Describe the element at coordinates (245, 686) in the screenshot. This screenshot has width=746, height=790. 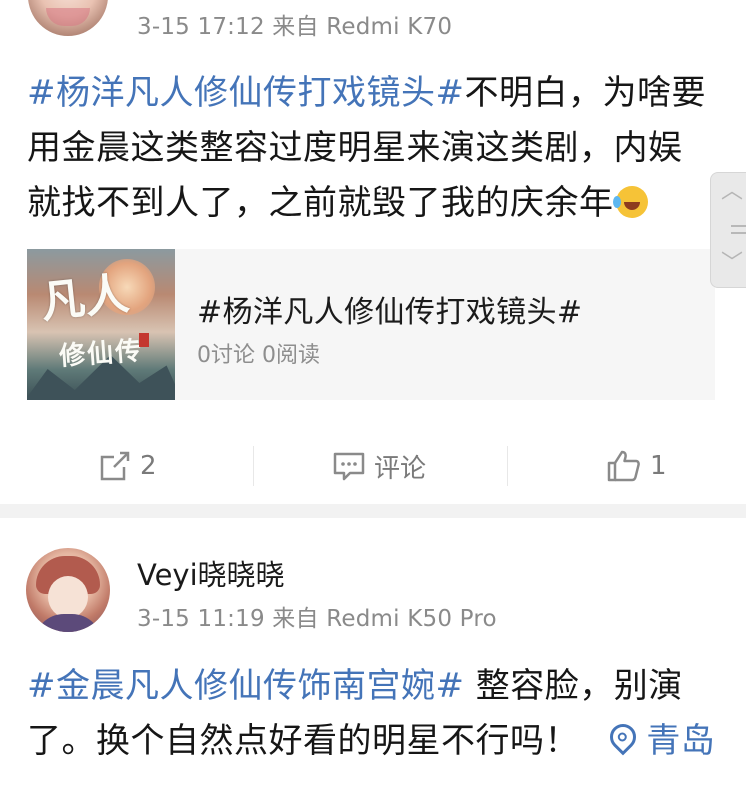
I see `topic-link: #金晨凡人修仙传饰南宫婉#` at that location.